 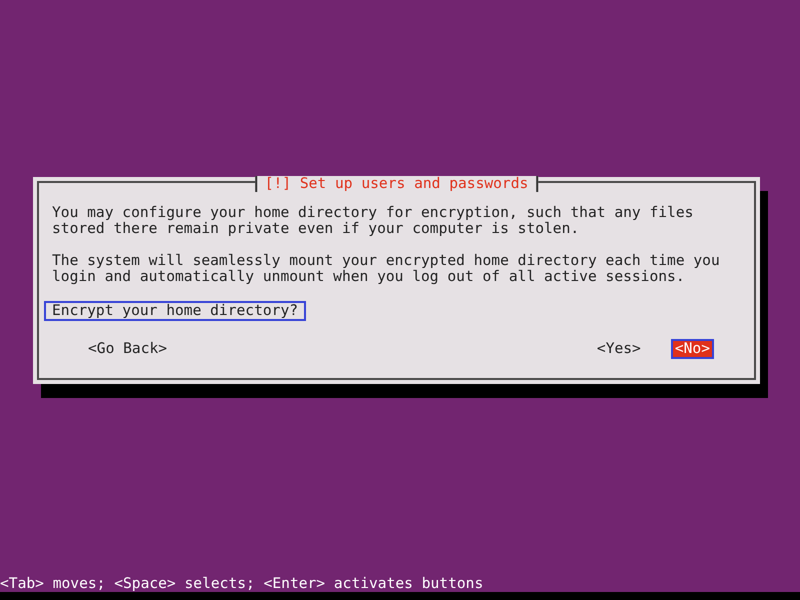 What do you see at coordinates (242, 584) in the screenshot?
I see `status-bar-hint: <Tab> moves; <Space> selects; <Enter> activates buttons` at bounding box center [242, 584].